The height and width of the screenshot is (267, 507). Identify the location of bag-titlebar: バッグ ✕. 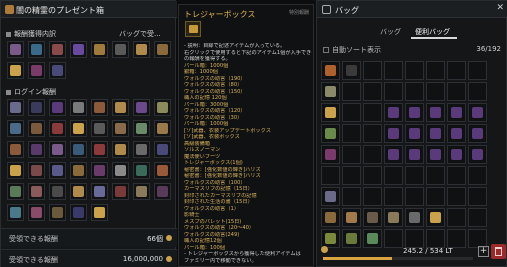
(412, 9).